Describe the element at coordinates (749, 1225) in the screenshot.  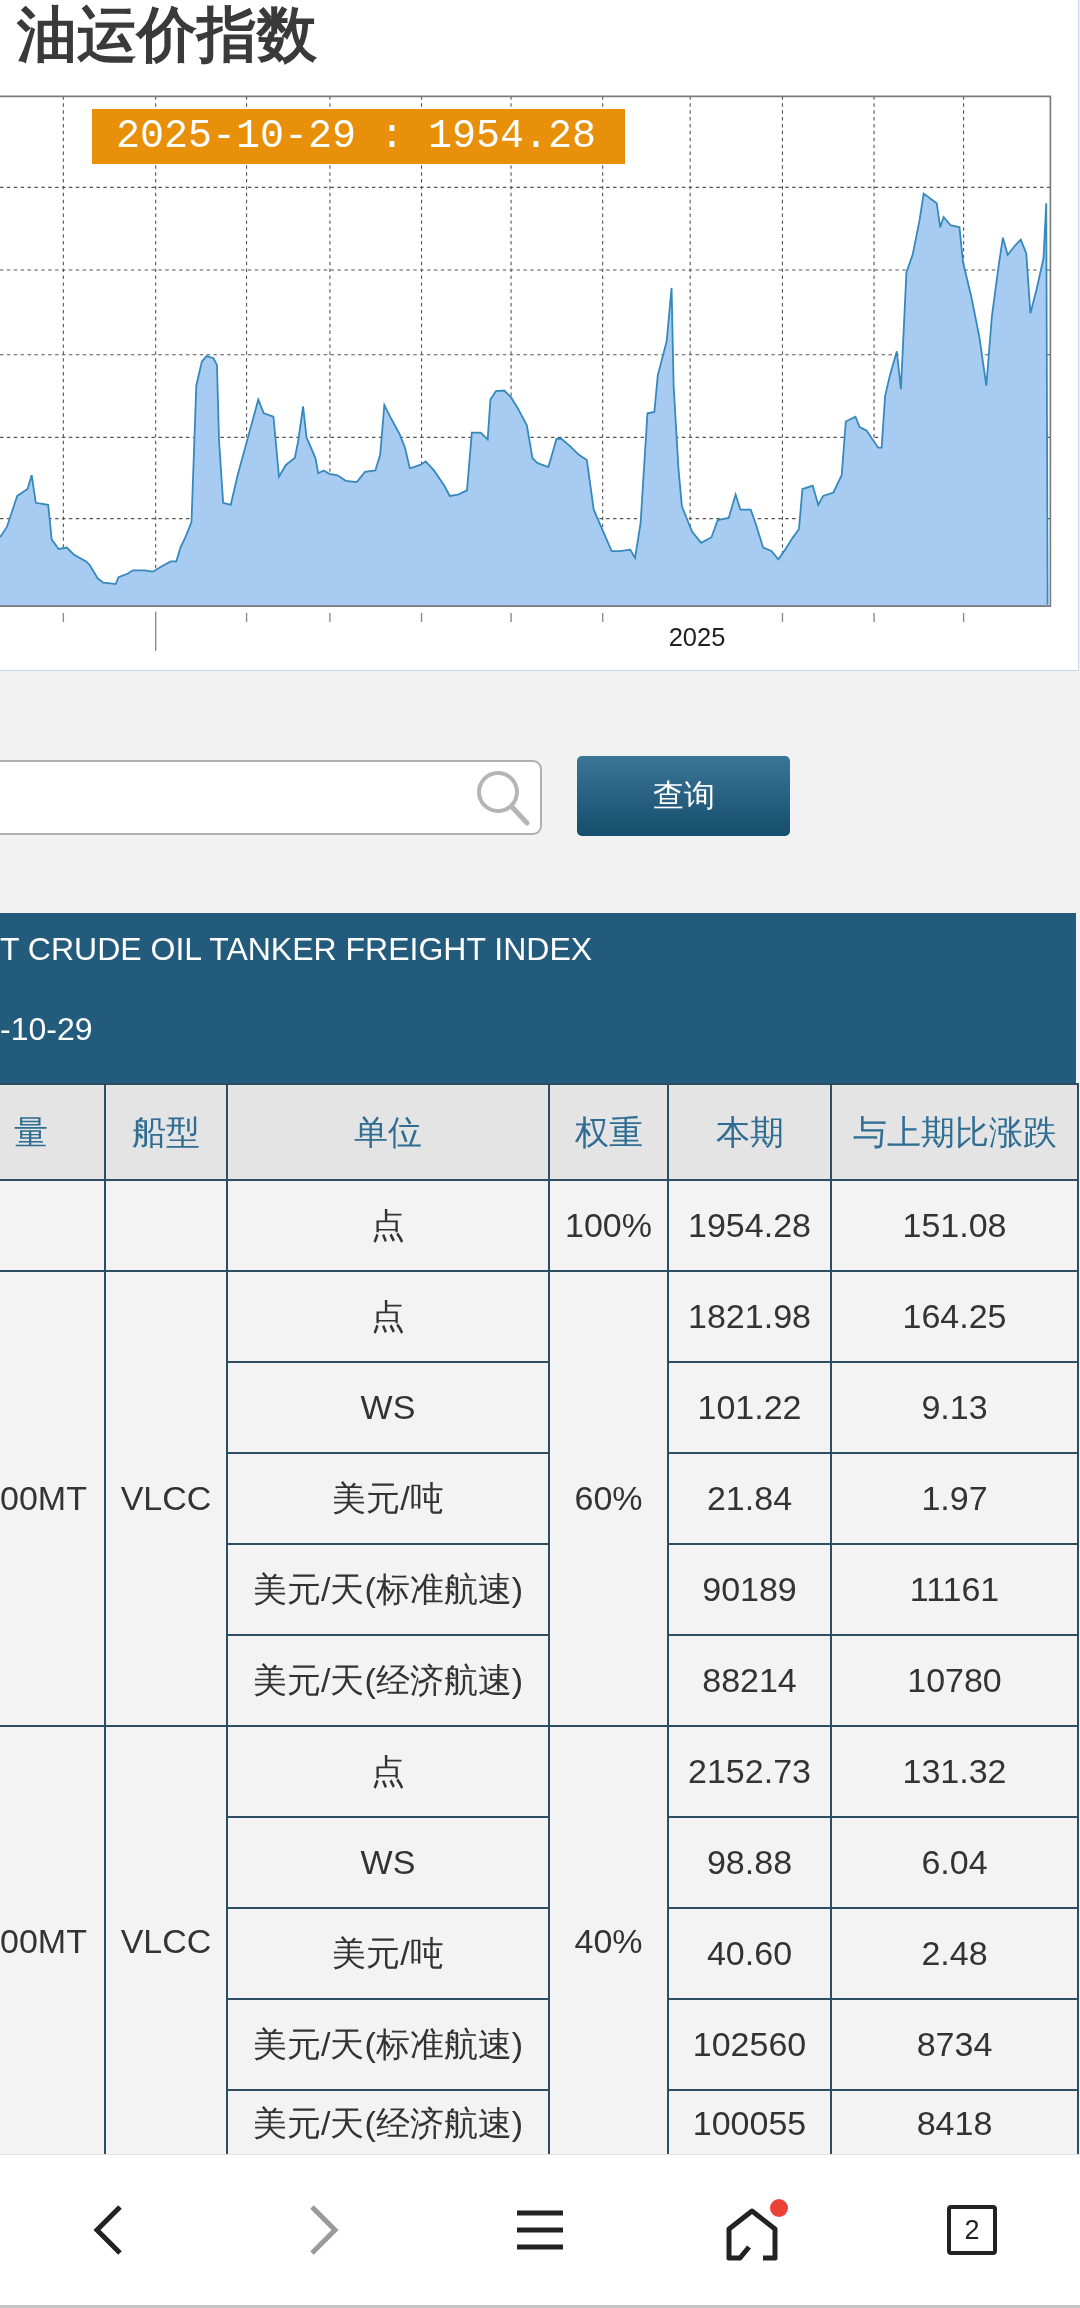
I see `table-cell: 1954.28` at that location.